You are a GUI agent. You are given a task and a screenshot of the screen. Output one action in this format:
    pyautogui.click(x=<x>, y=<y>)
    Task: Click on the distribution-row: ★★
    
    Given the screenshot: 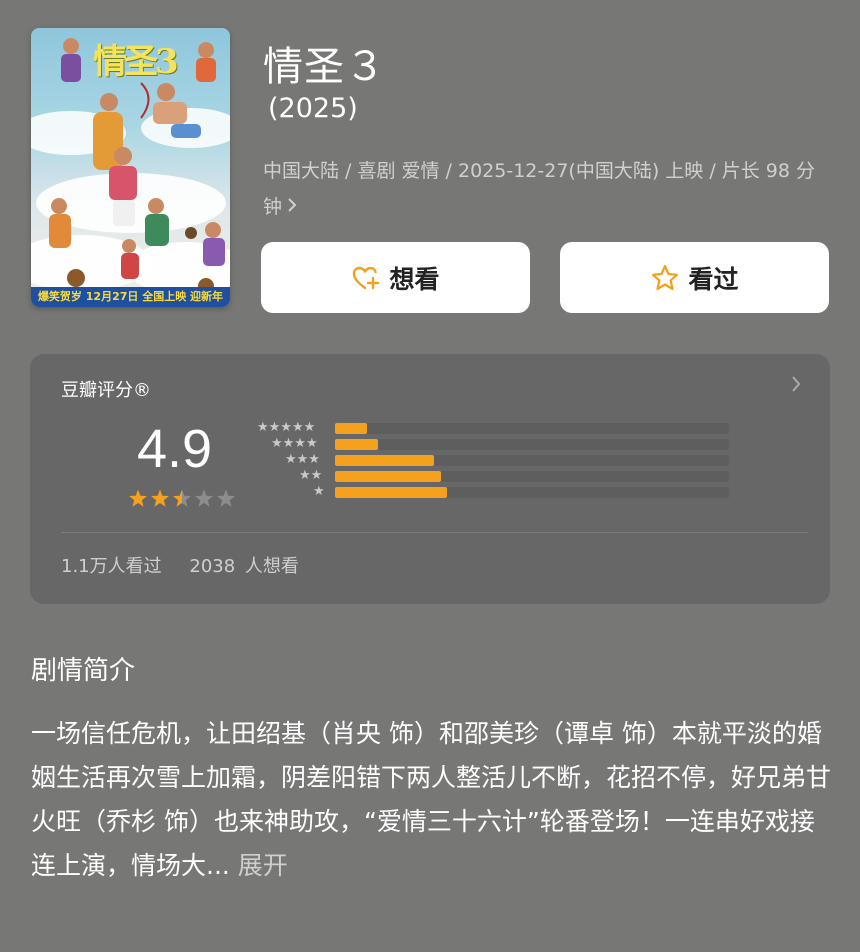 What is the action you would take?
    pyautogui.click(x=495, y=476)
    